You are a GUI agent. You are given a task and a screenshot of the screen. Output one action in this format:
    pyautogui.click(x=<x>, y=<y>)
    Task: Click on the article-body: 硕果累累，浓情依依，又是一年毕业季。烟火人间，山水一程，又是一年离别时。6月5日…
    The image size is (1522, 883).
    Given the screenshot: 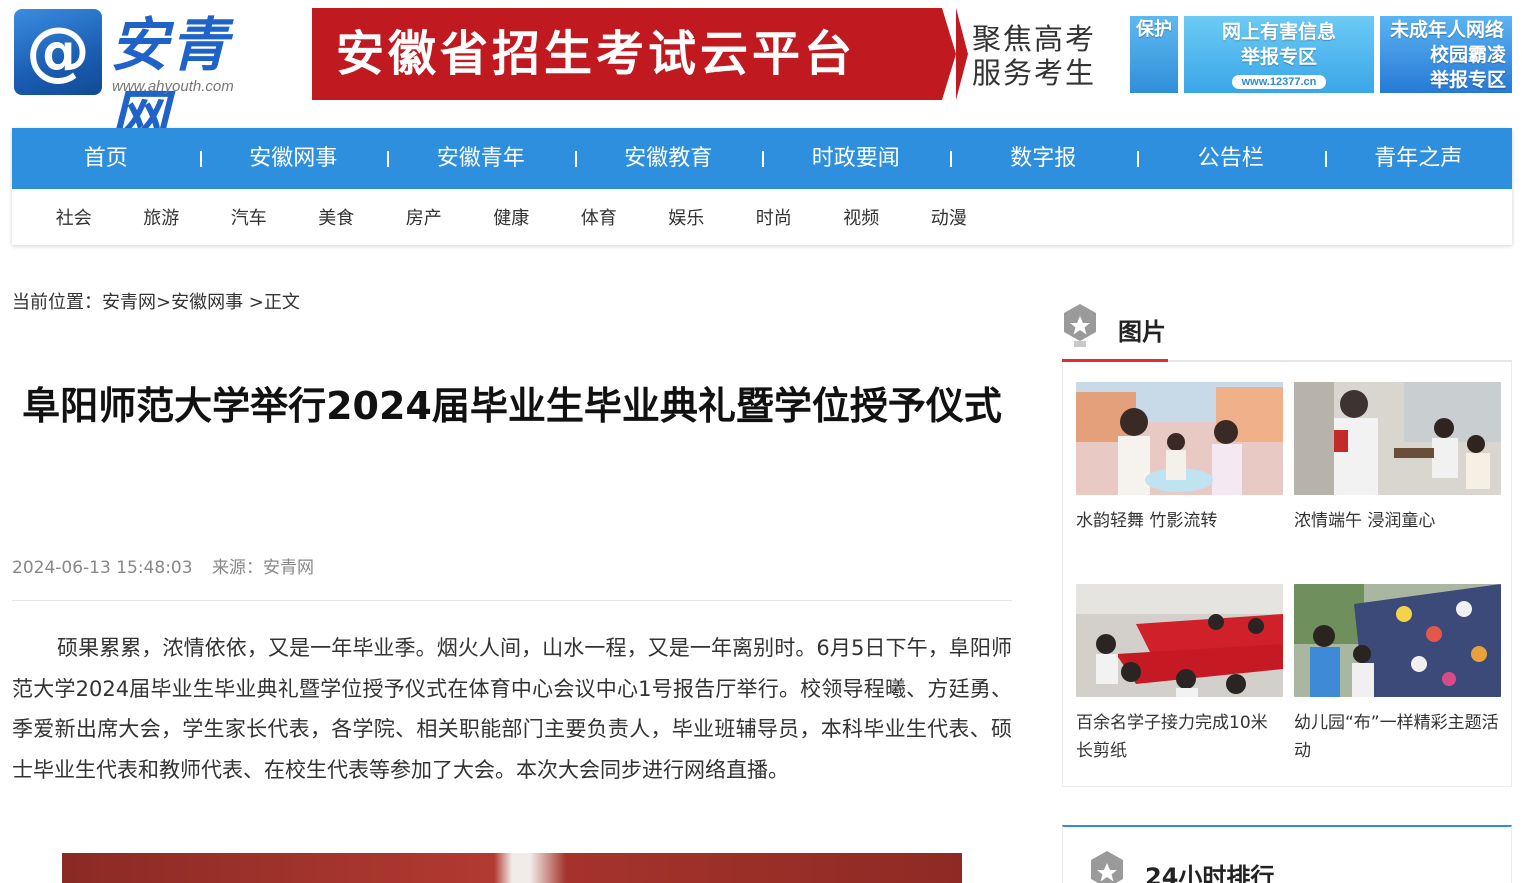 What is the action you would take?
    pyautogui.click(x=512, y=709)
    